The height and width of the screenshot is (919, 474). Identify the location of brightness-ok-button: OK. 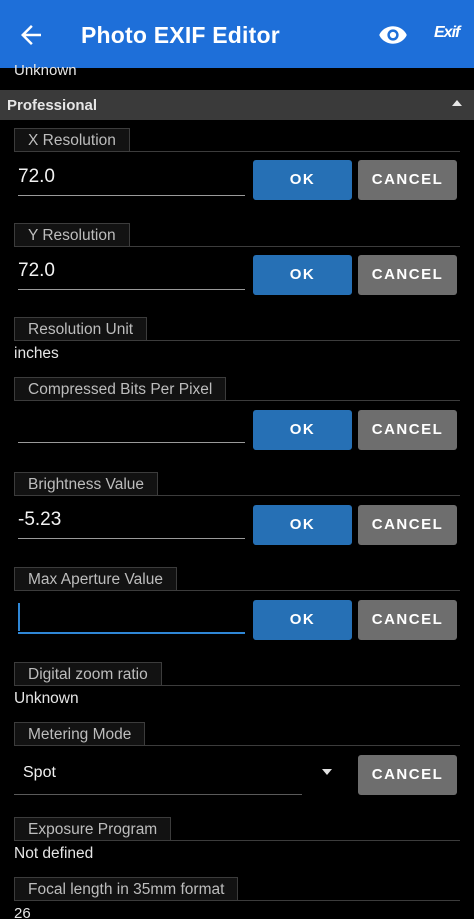
(302, 525).